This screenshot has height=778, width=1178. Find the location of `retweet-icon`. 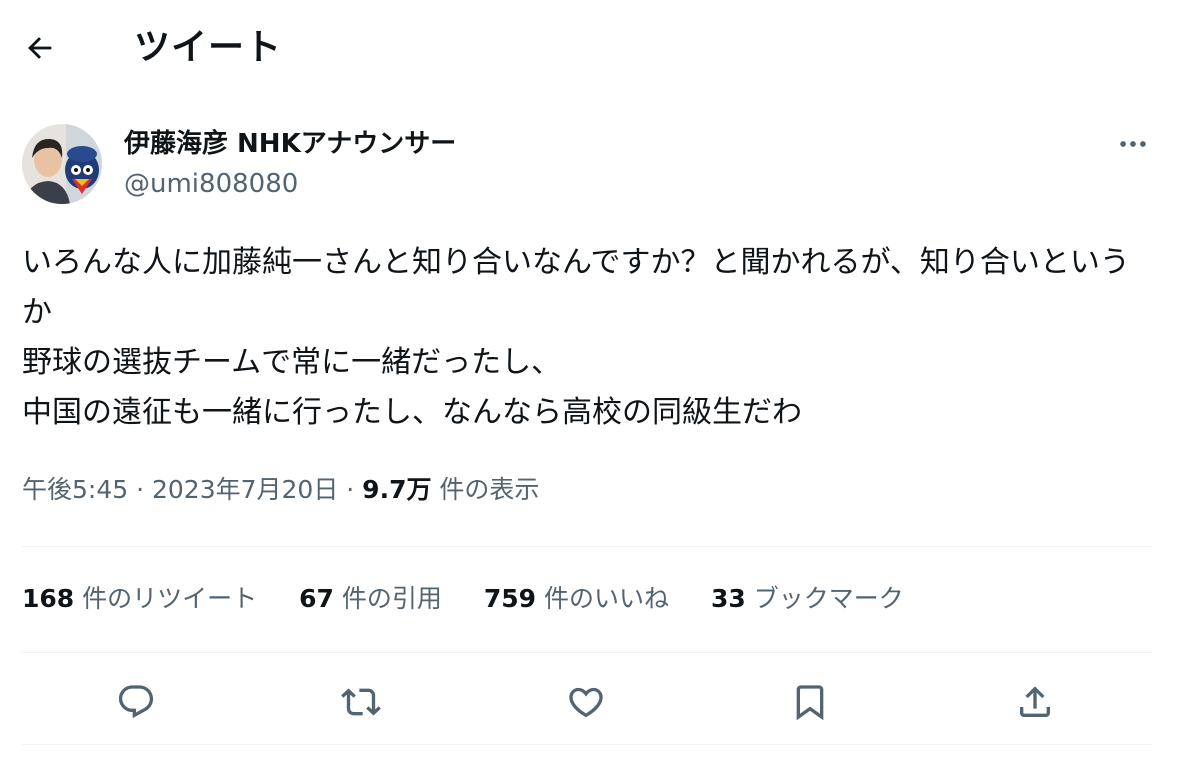

retweet-icon is located at coordinates (361, 702).